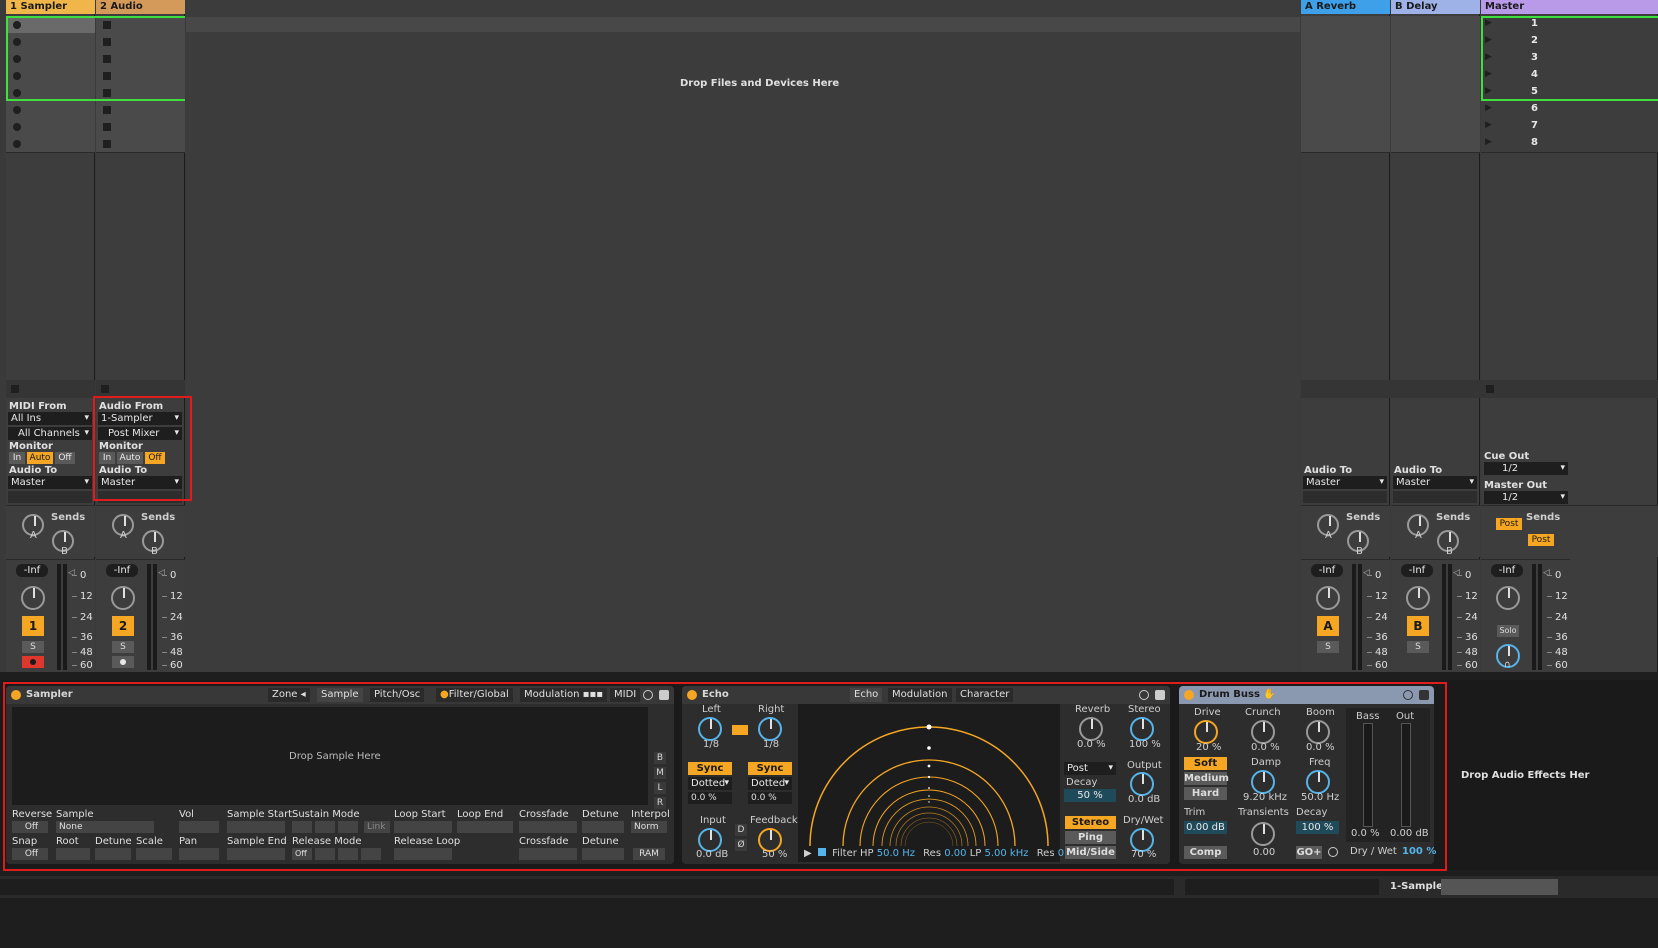 The image size is (1658, 948). I want to click on echo-right-offset: 0.0 %, so click(770, 798).